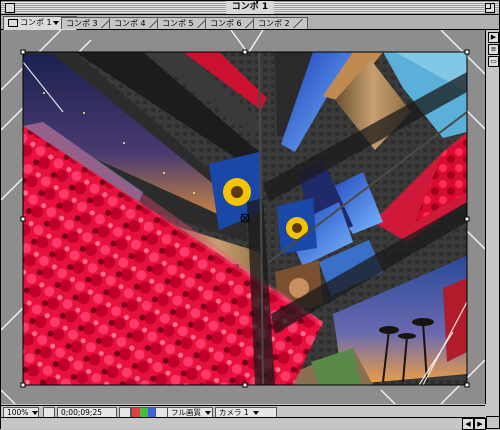 The height and width of the screenshot is (430, 500). What do you see at coordinates (468, 424) in the screenshot?
I see `scroll-left-icon: ◀` at bounding box center [468, 424].